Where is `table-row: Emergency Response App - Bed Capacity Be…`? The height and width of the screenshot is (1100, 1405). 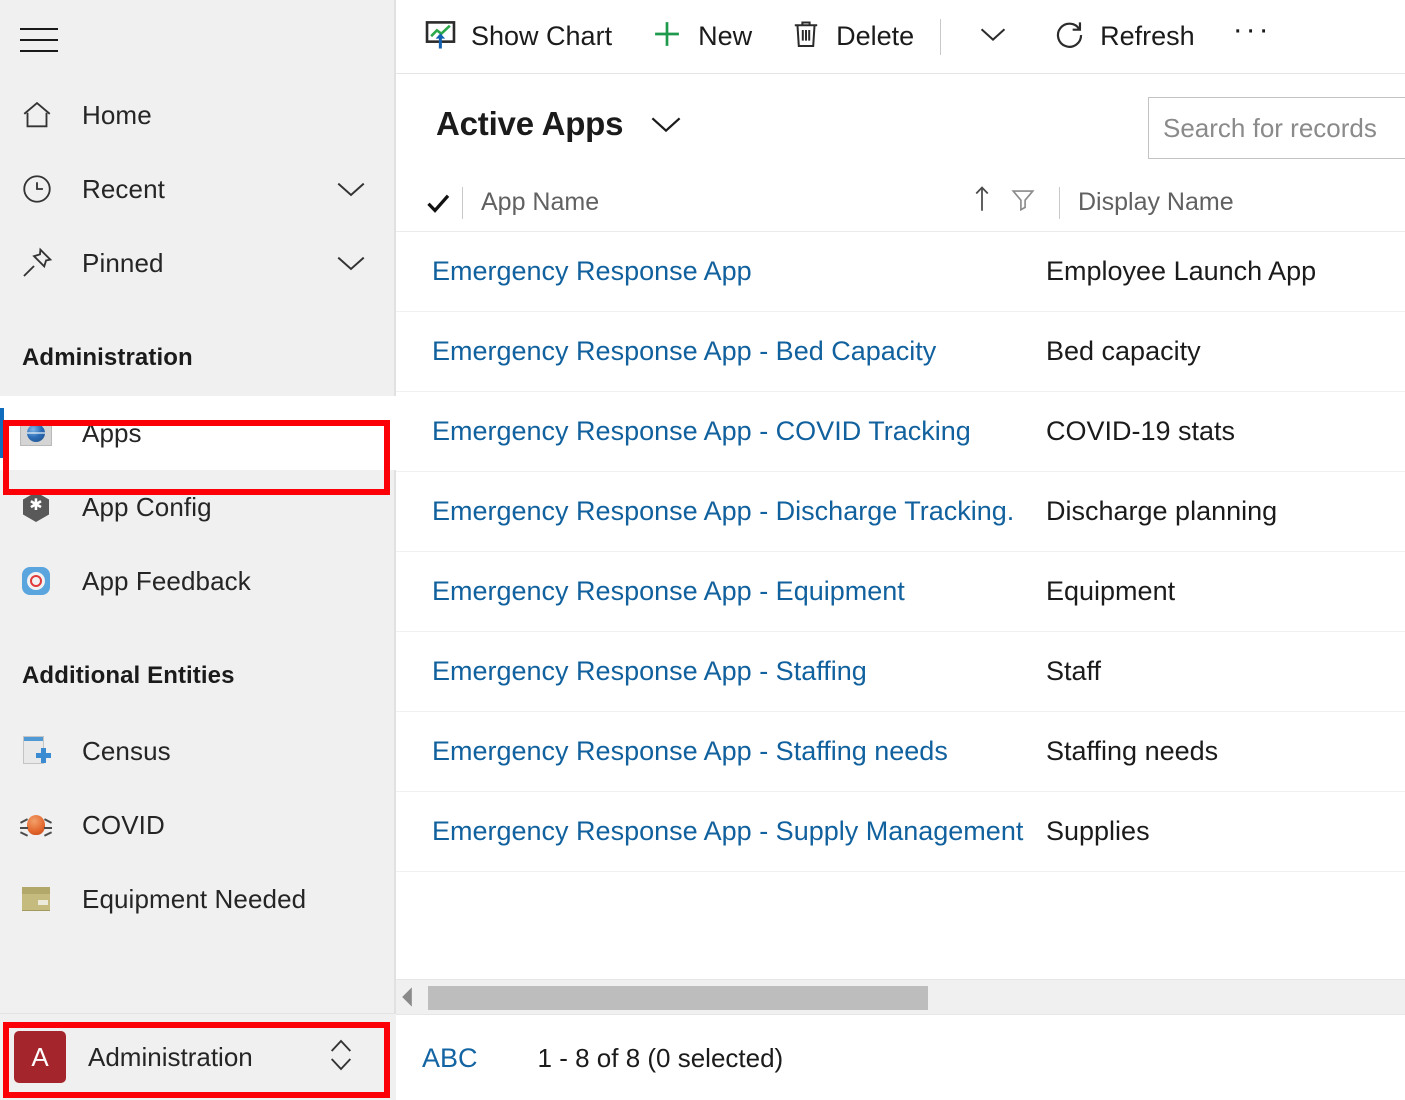
table-row: Emergency Response App - Bed Capacity Be… is located at coordinates (900, 352).